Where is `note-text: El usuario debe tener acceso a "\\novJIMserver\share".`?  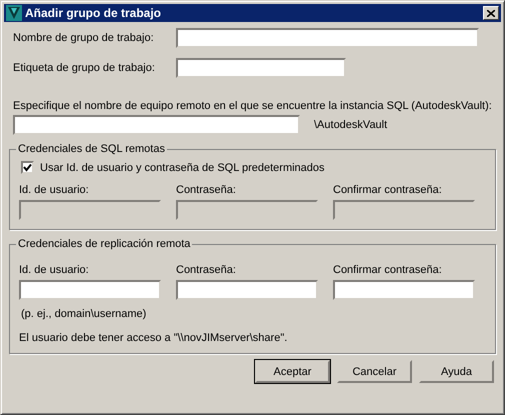 note-text: El usuario debe tener acceso a "\\novJIMserver\share". is located at coordinates (153, 338).